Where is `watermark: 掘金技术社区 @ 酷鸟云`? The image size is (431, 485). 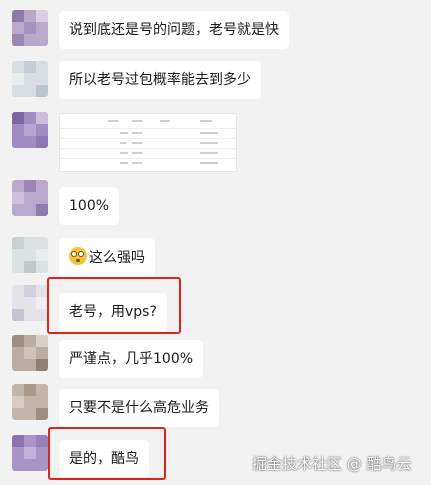 watermark: 掘金技术社区 @ 酷鸟云 is located at coordinates (332, 464).